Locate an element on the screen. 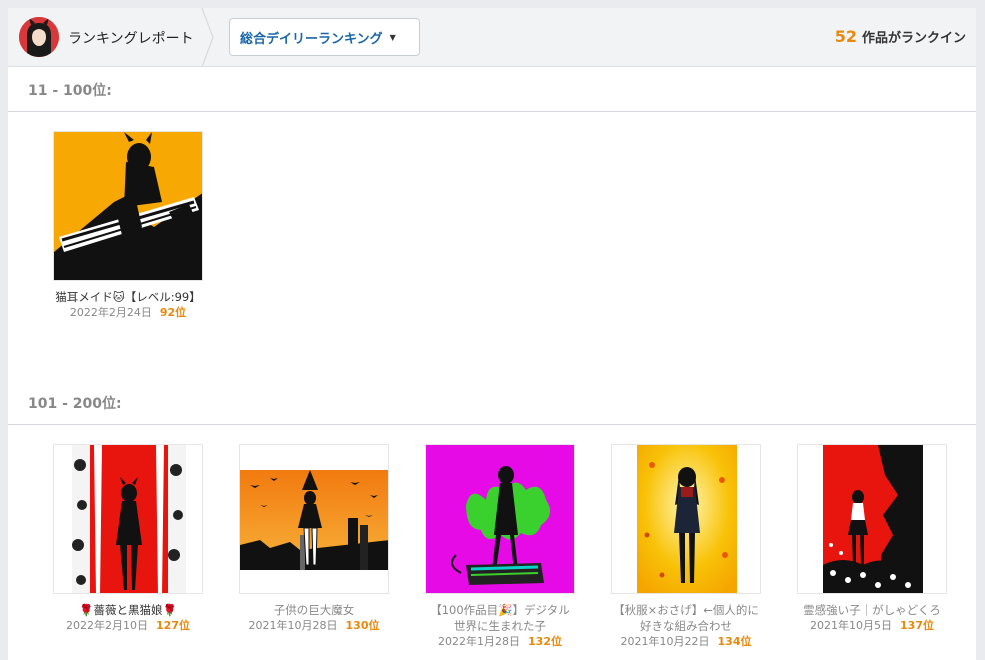  caret-down-icon: ▼ is located at coordinates (392, 37).